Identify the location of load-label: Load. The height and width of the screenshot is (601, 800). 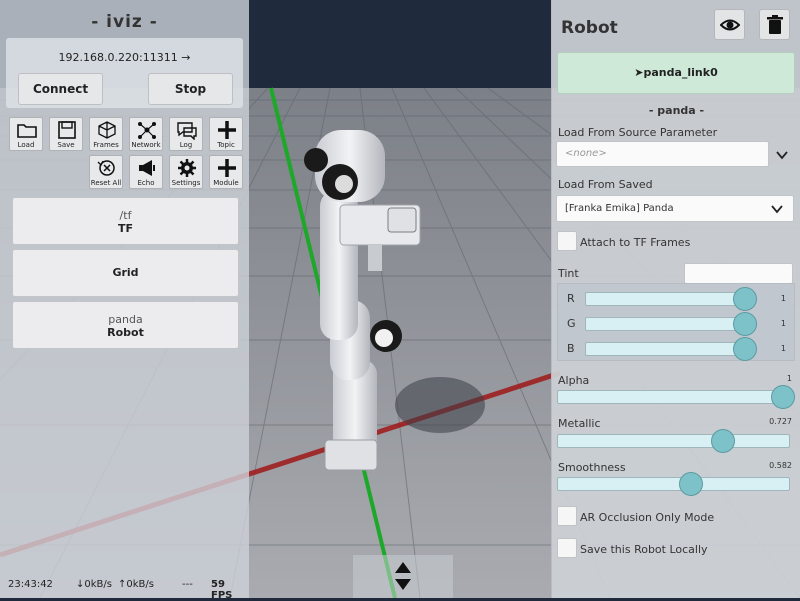
(26, 145).